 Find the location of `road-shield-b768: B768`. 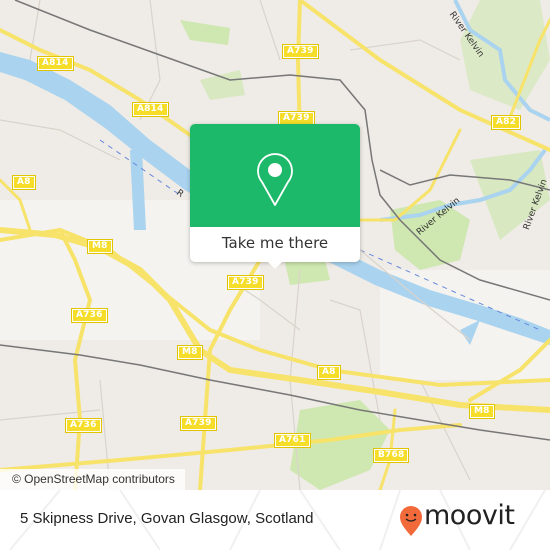

road-shield-b768: B768 is located at coordinates (391, 455).